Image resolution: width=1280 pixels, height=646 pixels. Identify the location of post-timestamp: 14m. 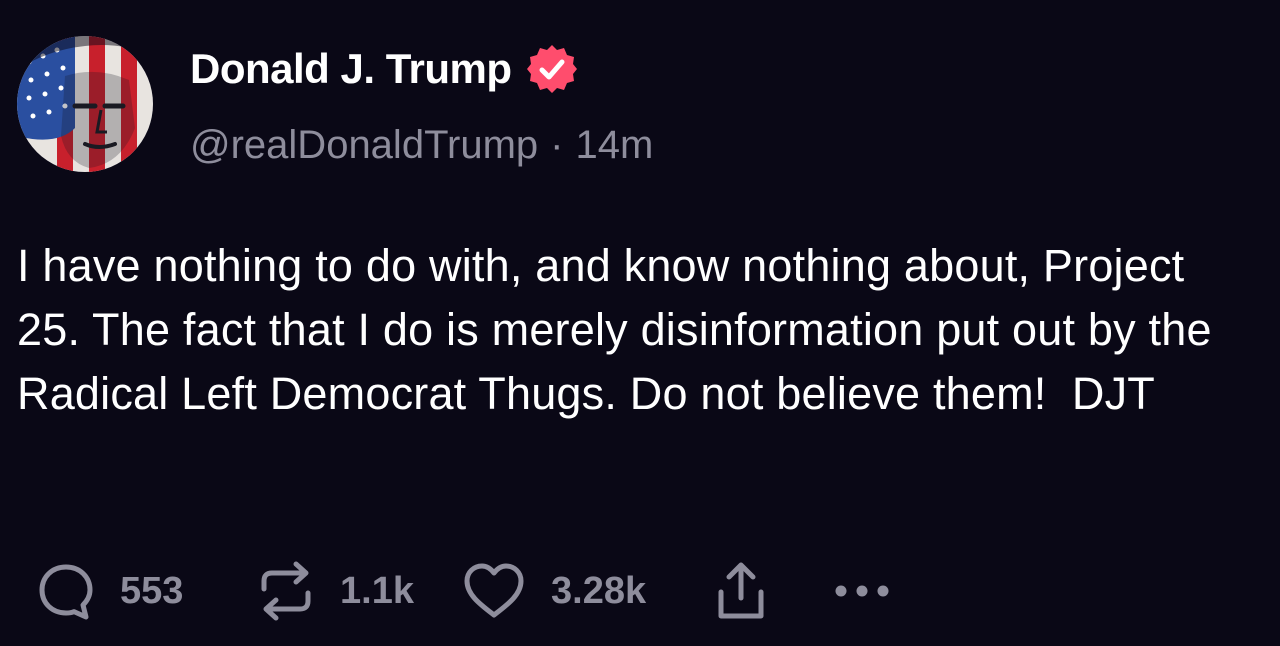
(614, 145).